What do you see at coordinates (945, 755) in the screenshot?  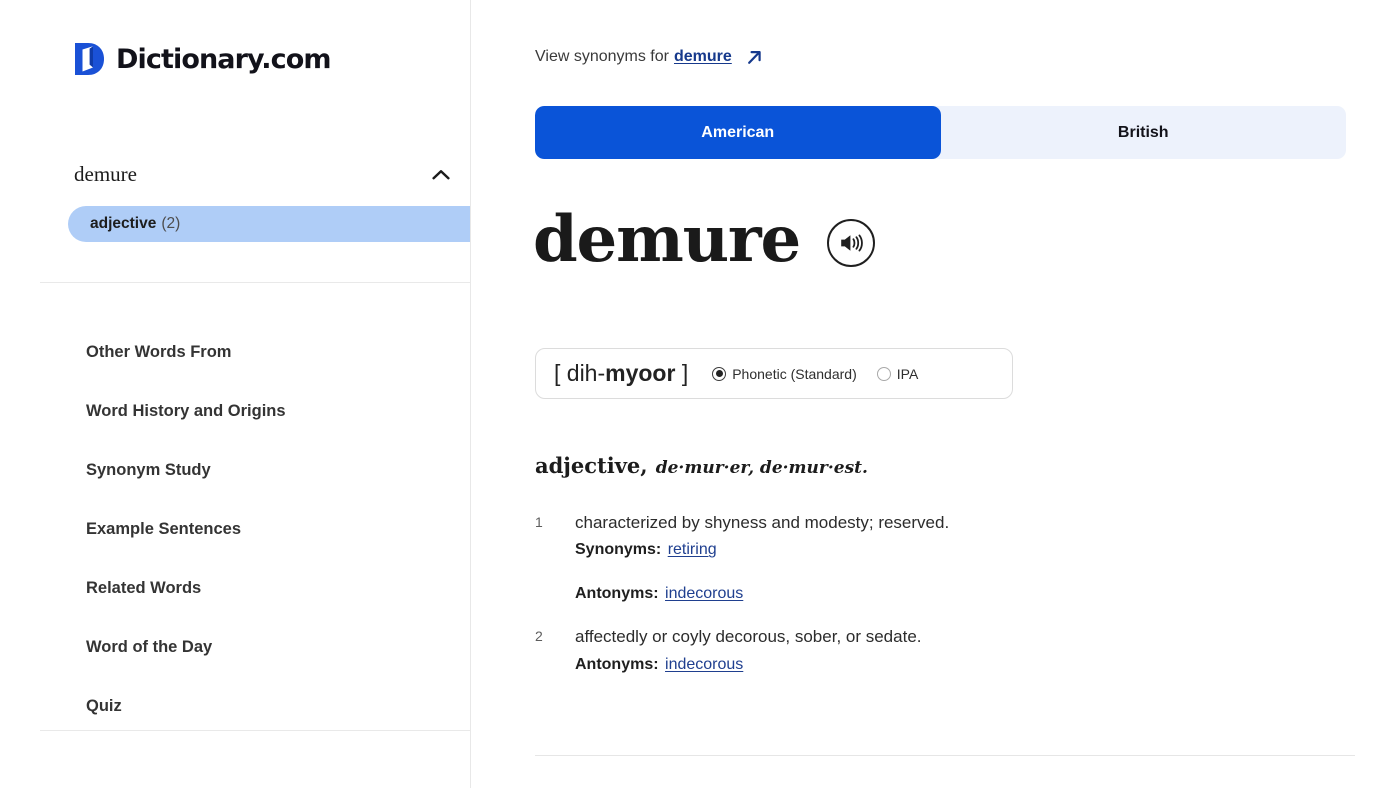 I see `content-divider` at bounding box center [945, 755].